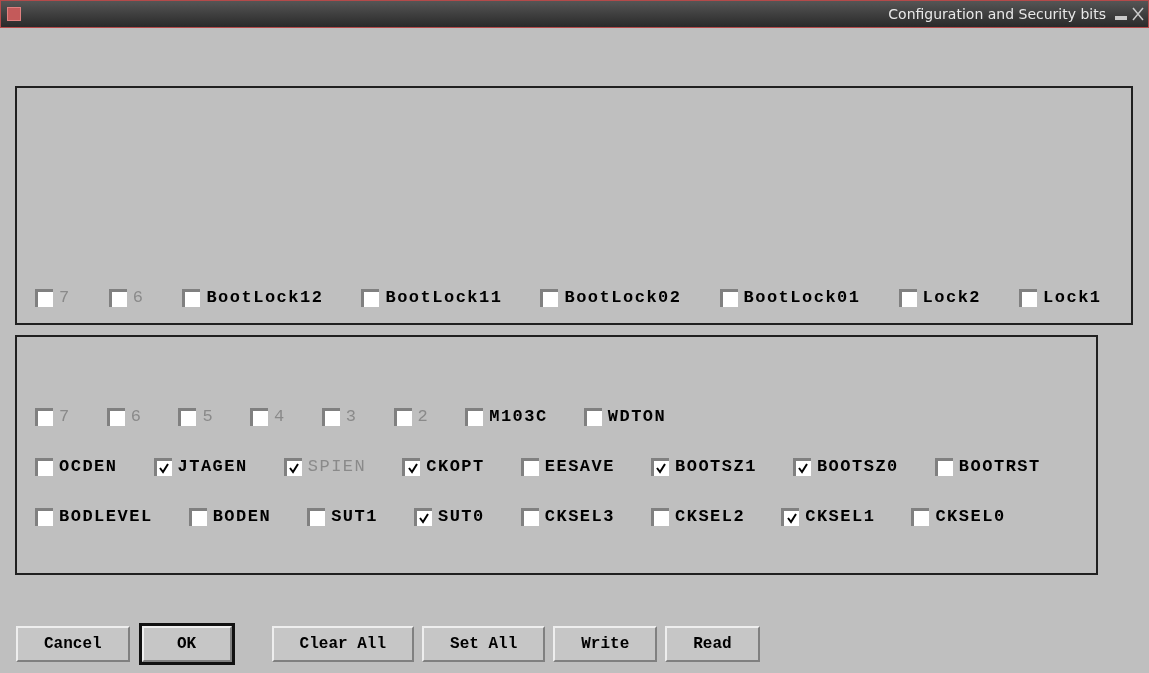 The image size is (1149, 673). What do you see at coordinates (518, 416) in the screenshot?
I see `checkbox-label: M103C` at bounding box center [518, 416].